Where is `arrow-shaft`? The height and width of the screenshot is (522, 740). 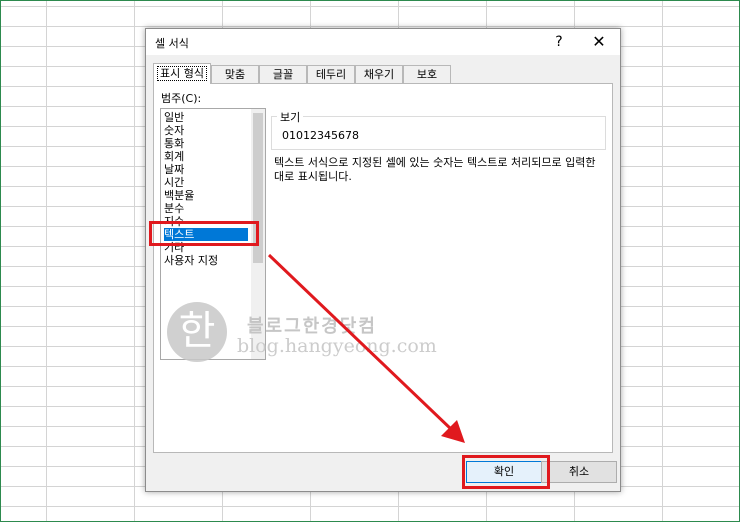
arrow-shaft is located at coordinates (360, 342).